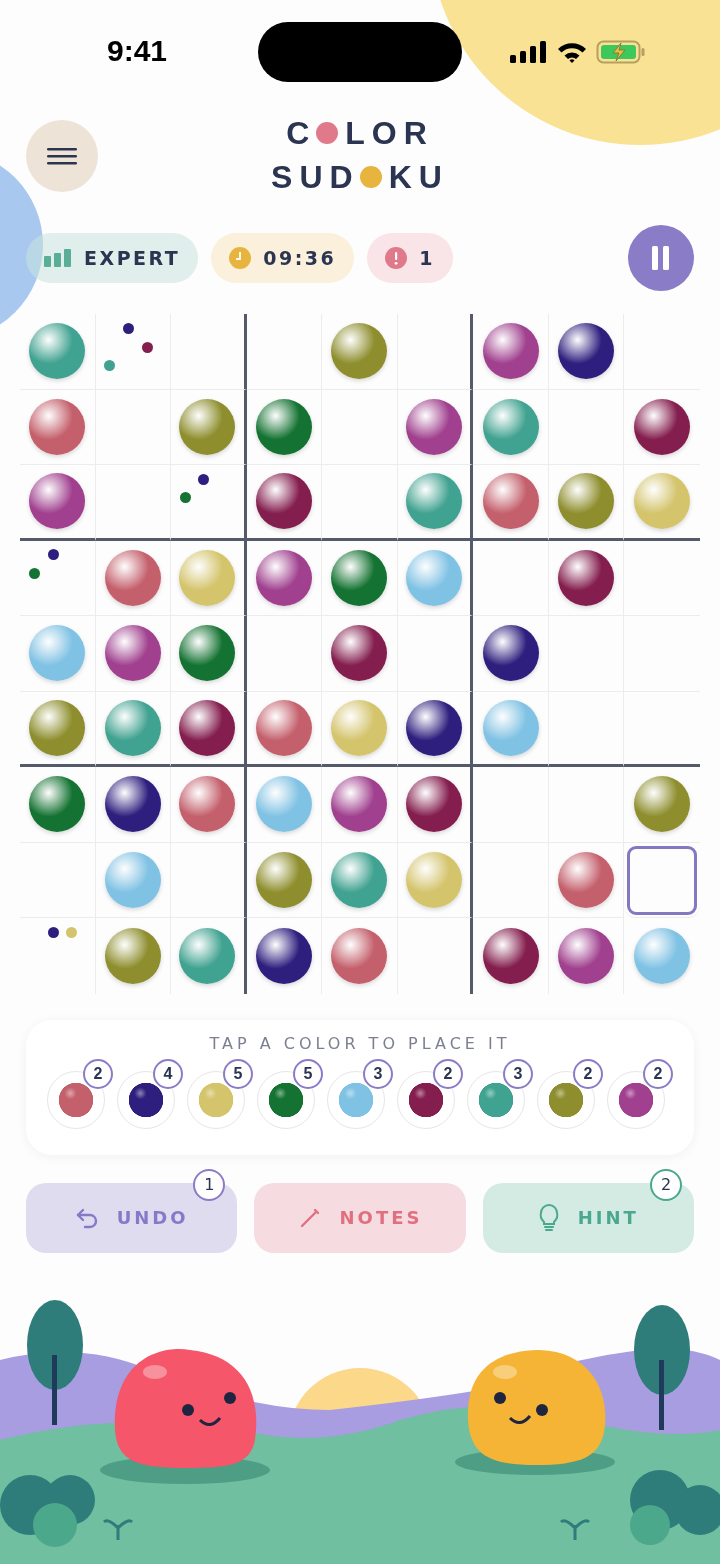  Describe the element at coordinates (410, 258) in the screenshot. I see `mistakes-chip: 1` at that location.